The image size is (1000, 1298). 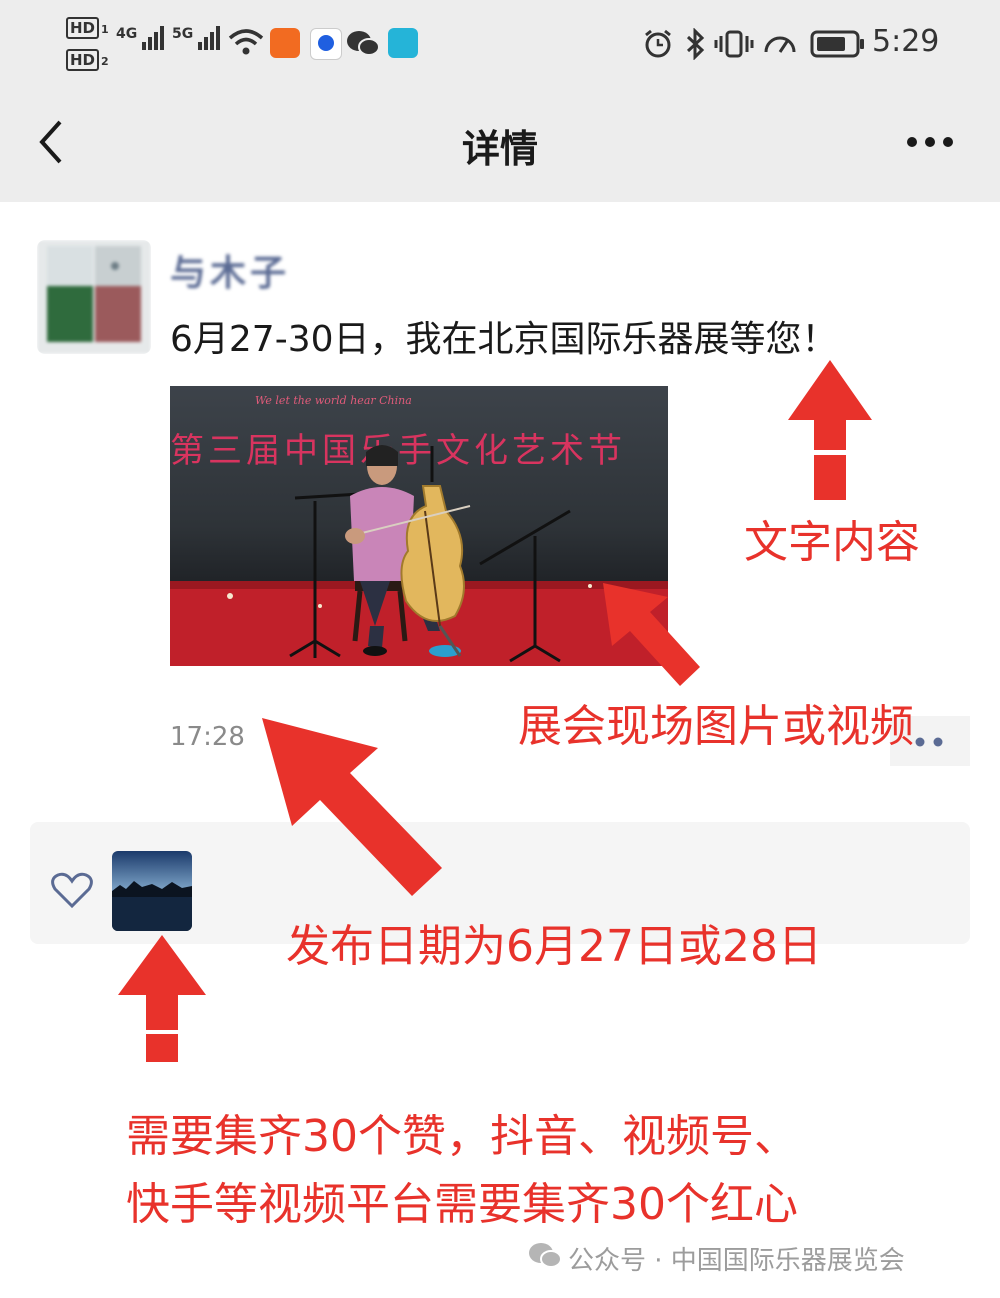 What do you see at coordinates (326, 44) in the screenshot?
I see `browser-app-icon` at bounding box center [326, 44].